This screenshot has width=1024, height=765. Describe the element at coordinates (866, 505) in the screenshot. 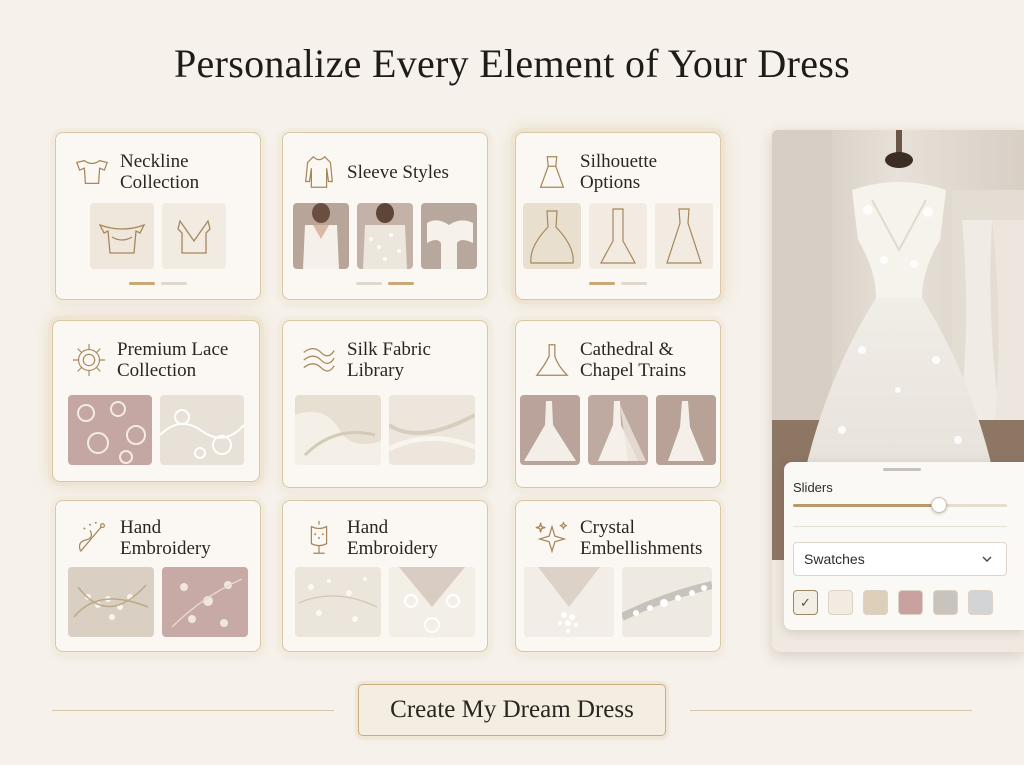

I see `slider-fill` at that location.